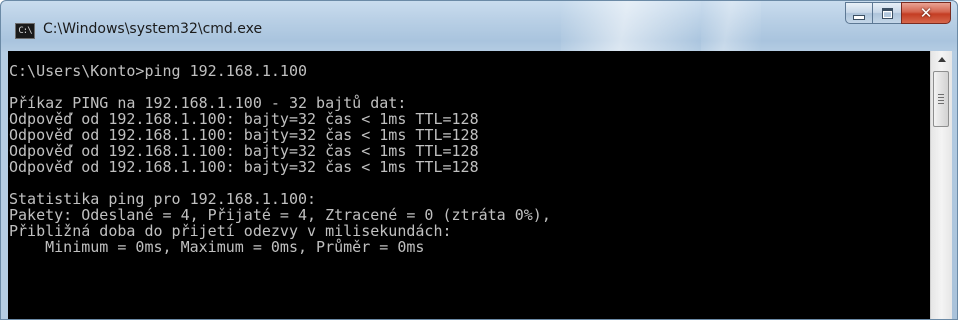  I want to click on console-line: C:\Users\Konto>ping 192.168.1.100, so click(158, 71).